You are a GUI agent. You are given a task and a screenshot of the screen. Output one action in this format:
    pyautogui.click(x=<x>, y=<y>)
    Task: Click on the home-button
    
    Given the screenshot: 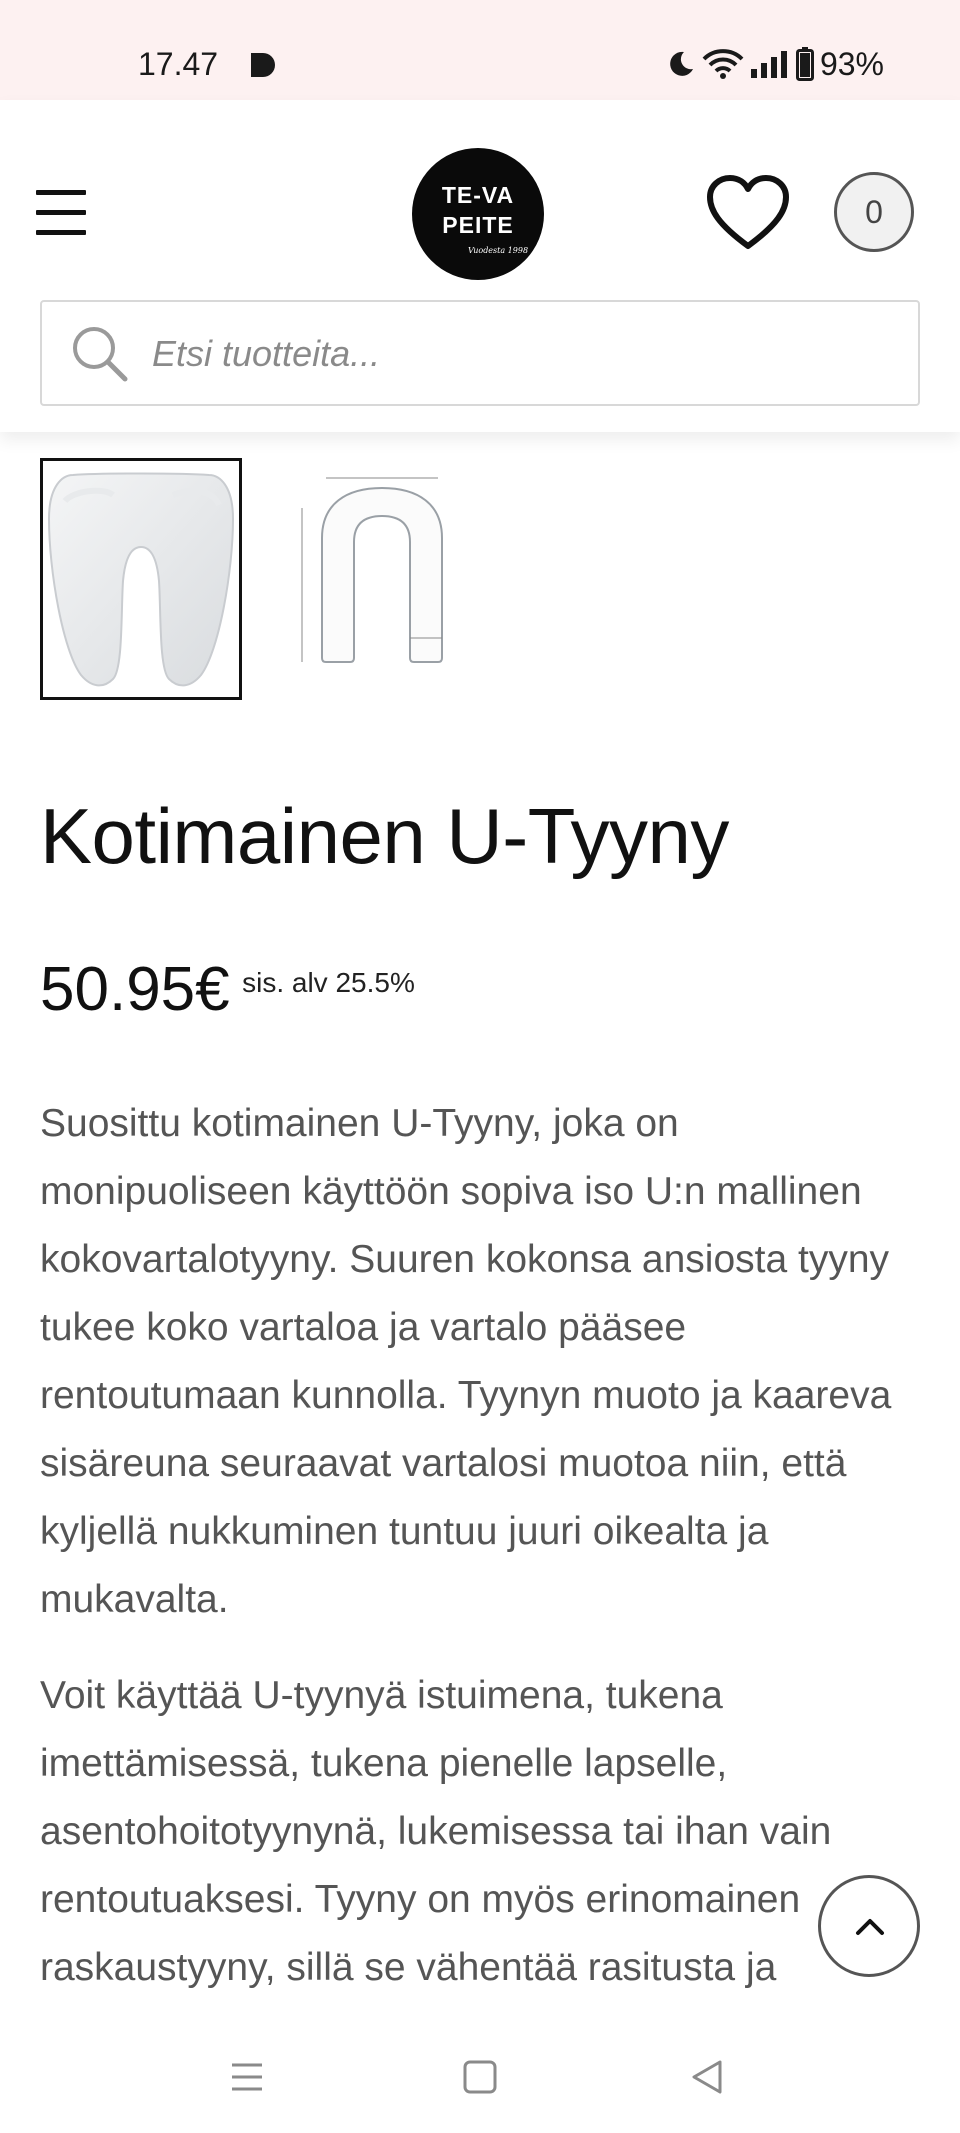 What is the action you would take?
    pyautogui.click(x=480, y=2077)
    